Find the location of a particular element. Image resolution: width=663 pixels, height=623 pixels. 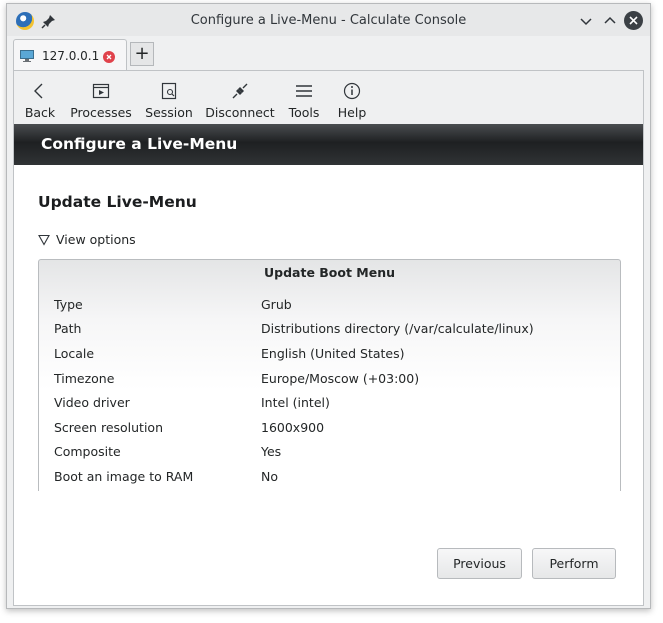

panel-row-locale: Locale English (United States) is located at coordinates (329, 356).